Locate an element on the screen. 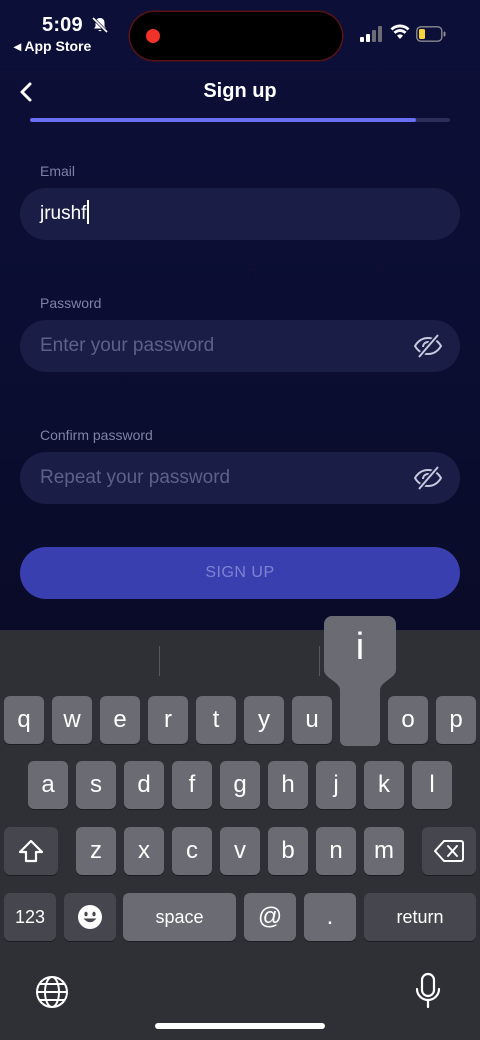 The height and width of the screenshot is (1040, 480). status-bar: 5:09 ◂ App Store is located at coordinates (240, 32).